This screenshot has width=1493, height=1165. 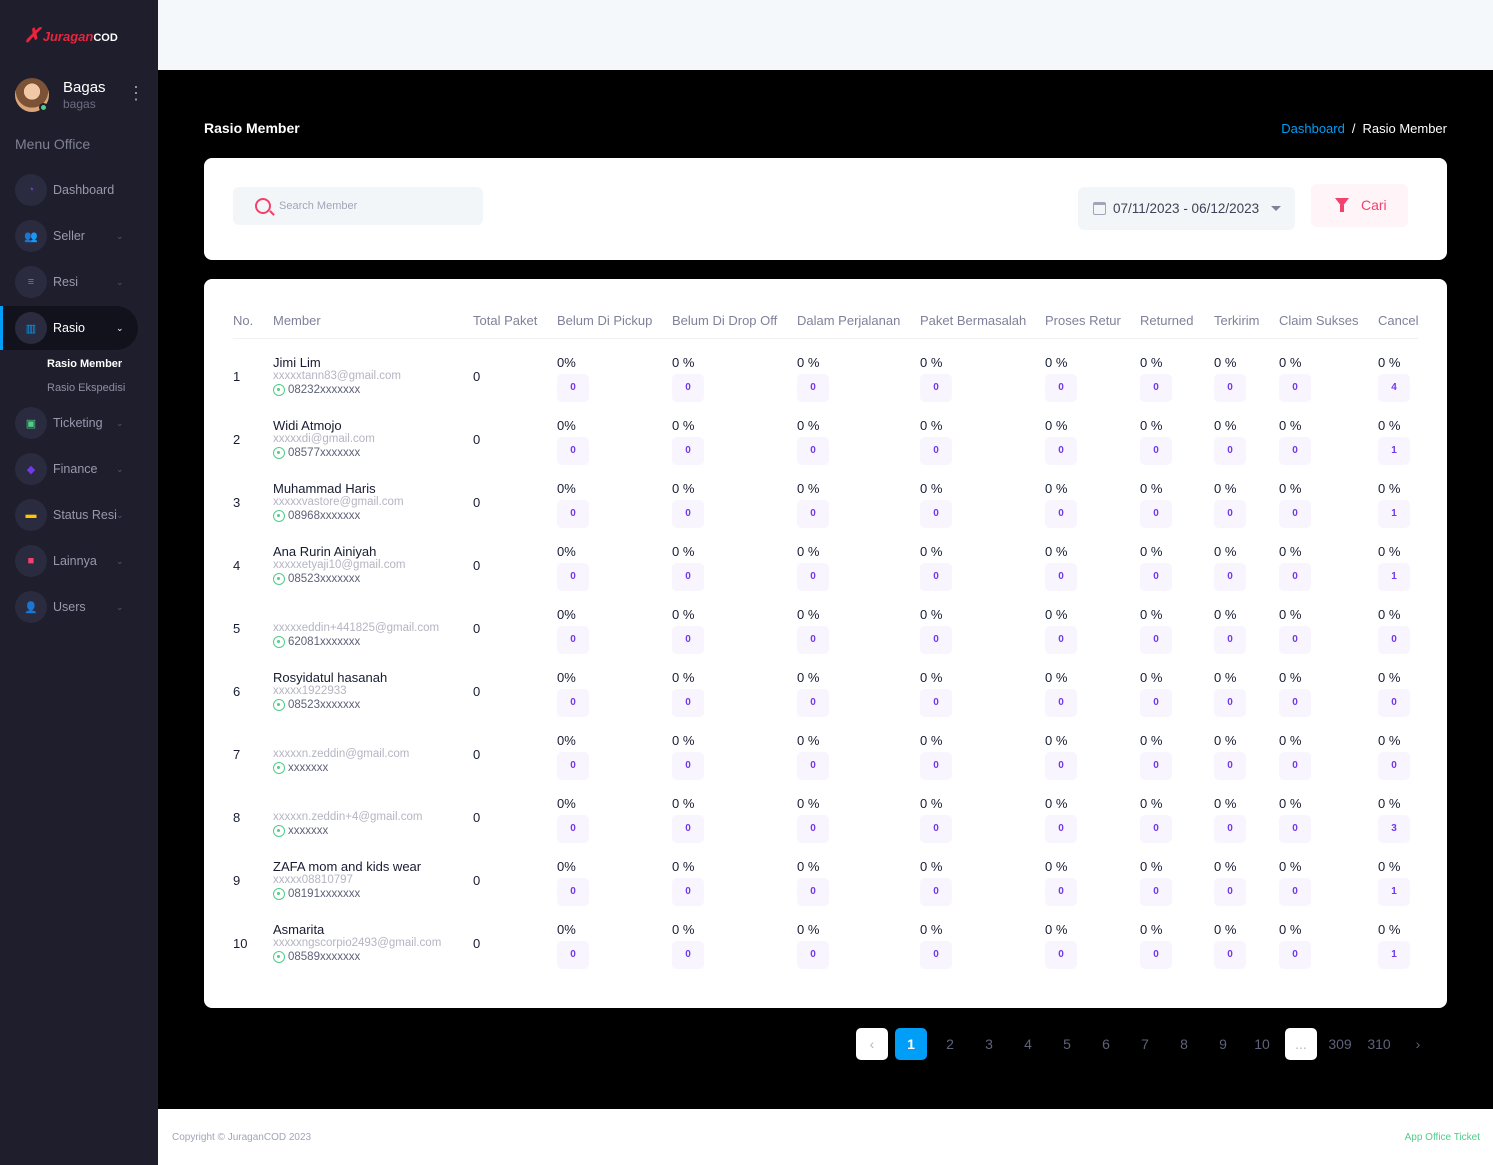 I want to click on member-phone: 08191xxxxxxx, so click(x=316, y=894).